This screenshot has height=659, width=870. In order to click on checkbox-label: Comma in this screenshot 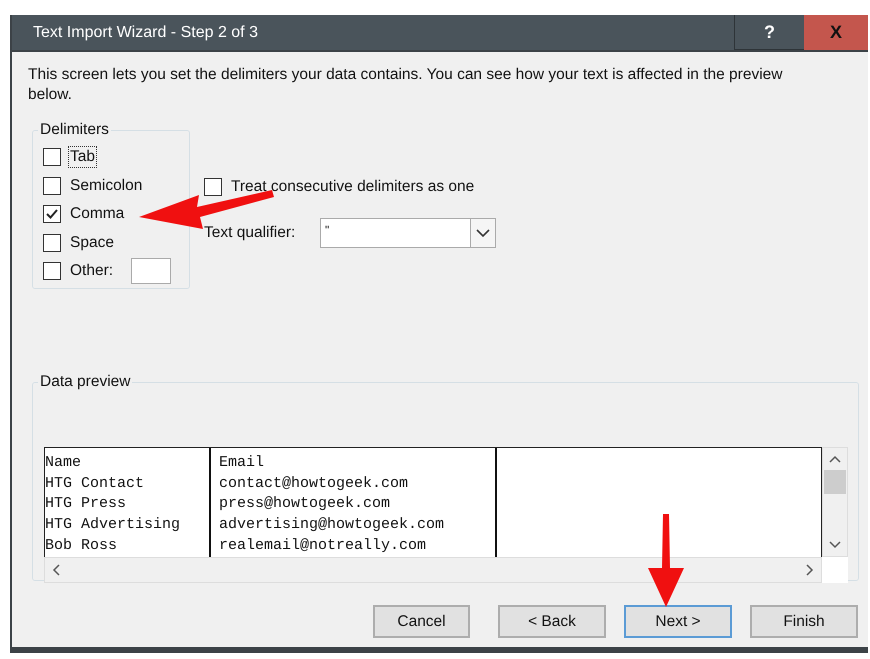, I will do `click(97, 214)`.